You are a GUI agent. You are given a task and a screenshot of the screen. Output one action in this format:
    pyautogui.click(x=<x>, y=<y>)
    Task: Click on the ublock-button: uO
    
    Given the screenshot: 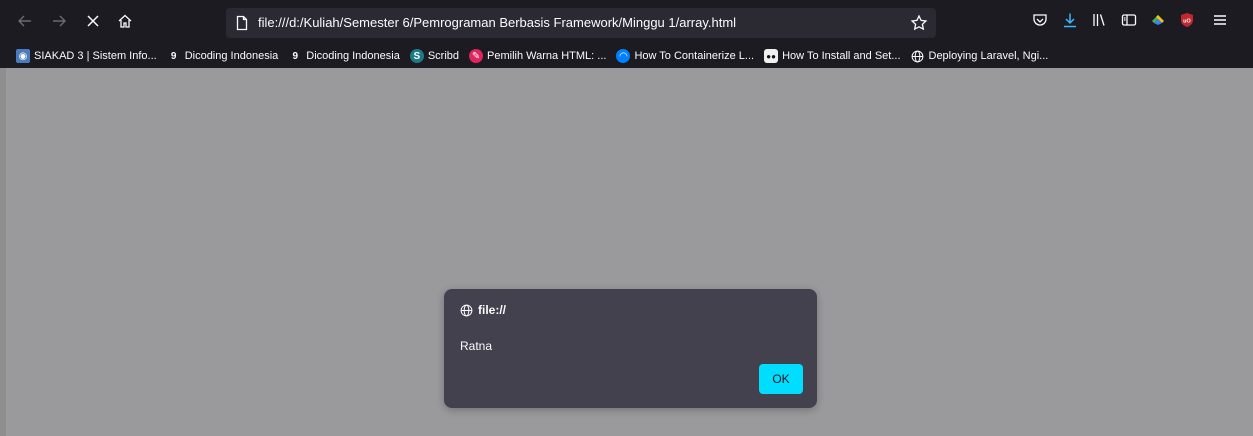 What is the action you would take?
    pyautogui.click(x=1187, y=20)
    